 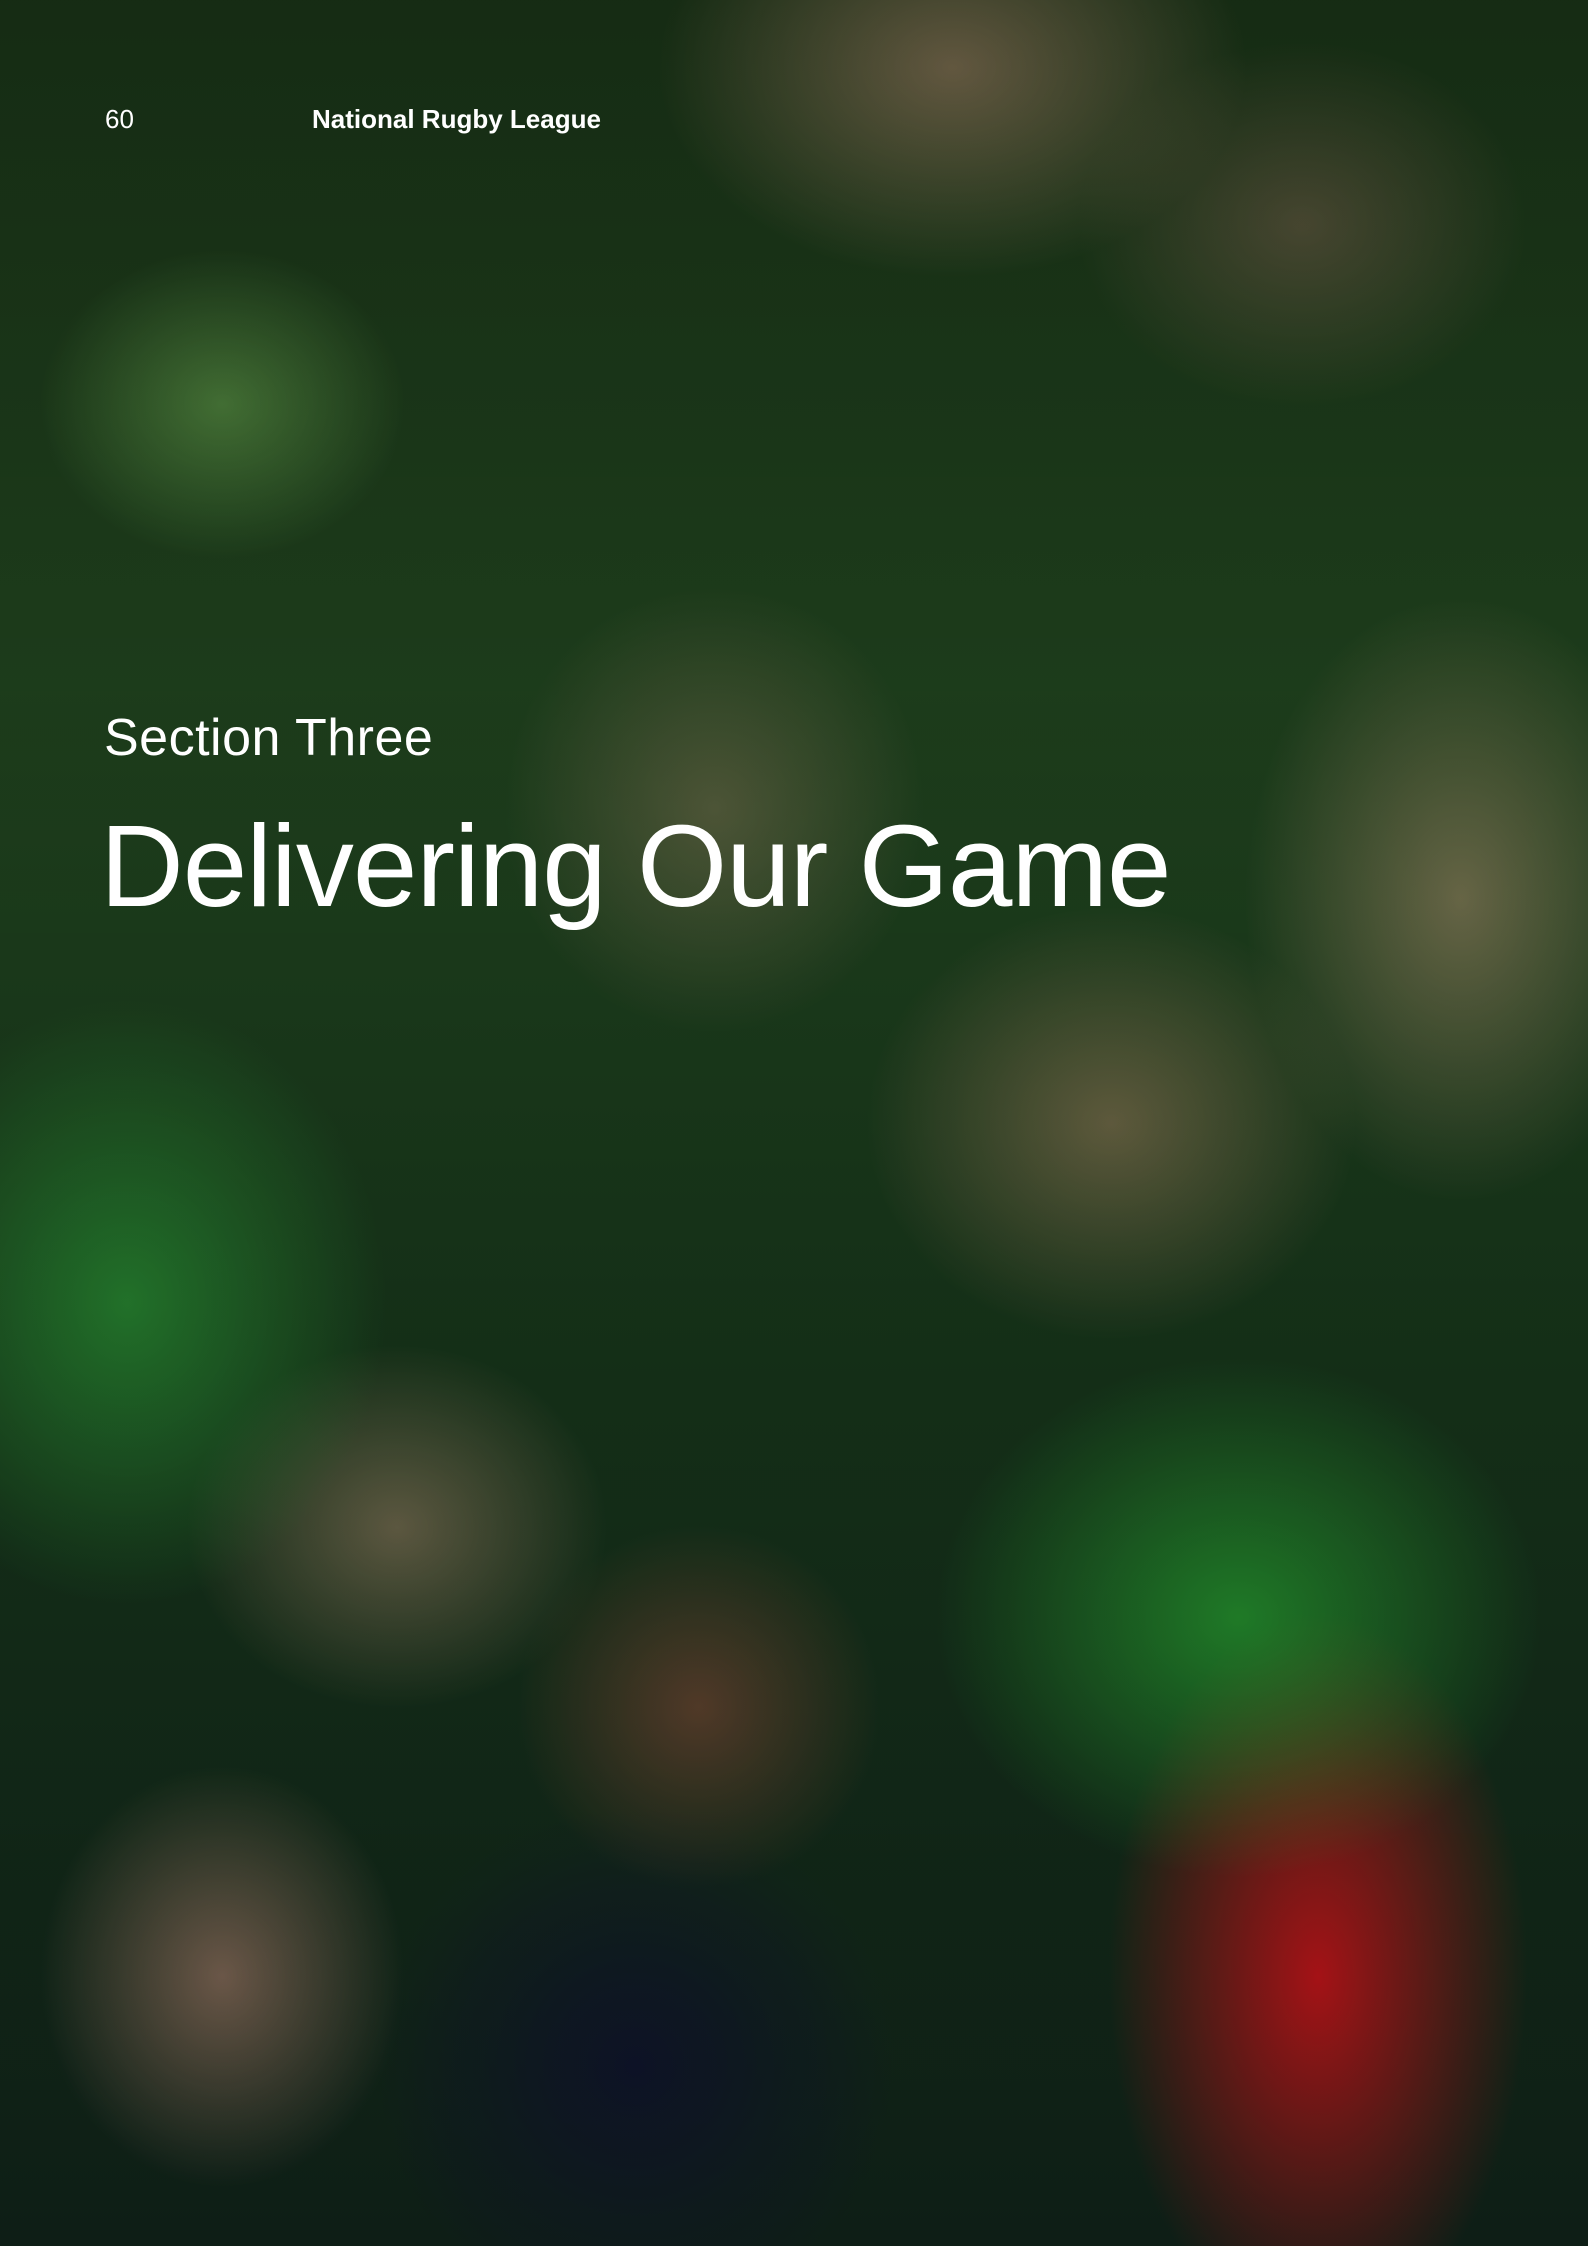 I want to click on page-number: 60, so click(x=119, y=119).